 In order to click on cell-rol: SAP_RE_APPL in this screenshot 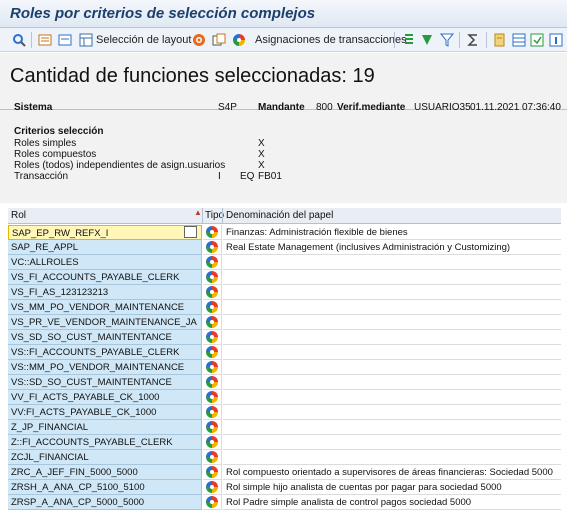, I will do `click(105, 247)`.